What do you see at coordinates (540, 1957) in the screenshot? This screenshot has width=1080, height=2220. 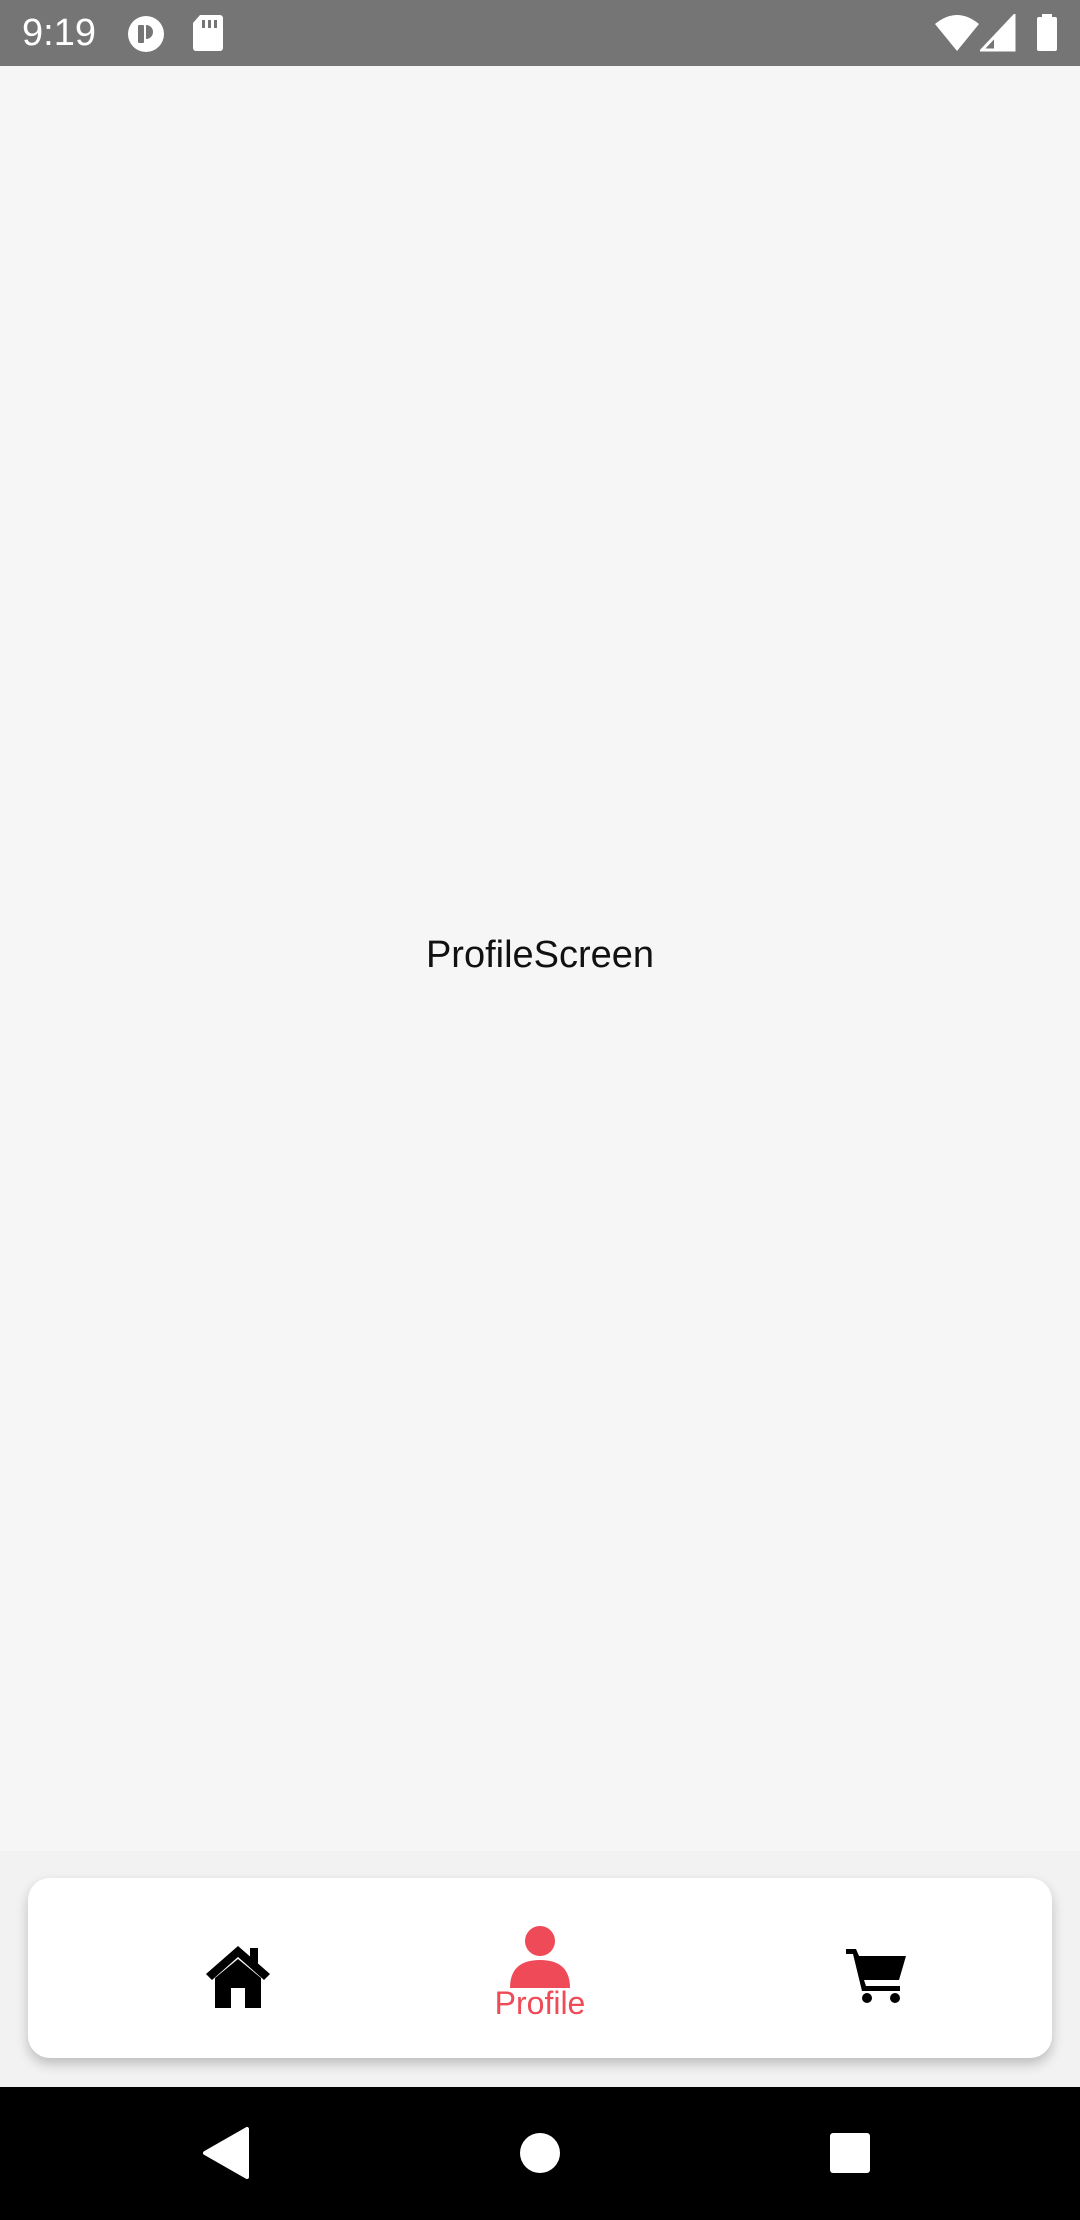 I see `person-icon` at bounding box center [540, 1957].